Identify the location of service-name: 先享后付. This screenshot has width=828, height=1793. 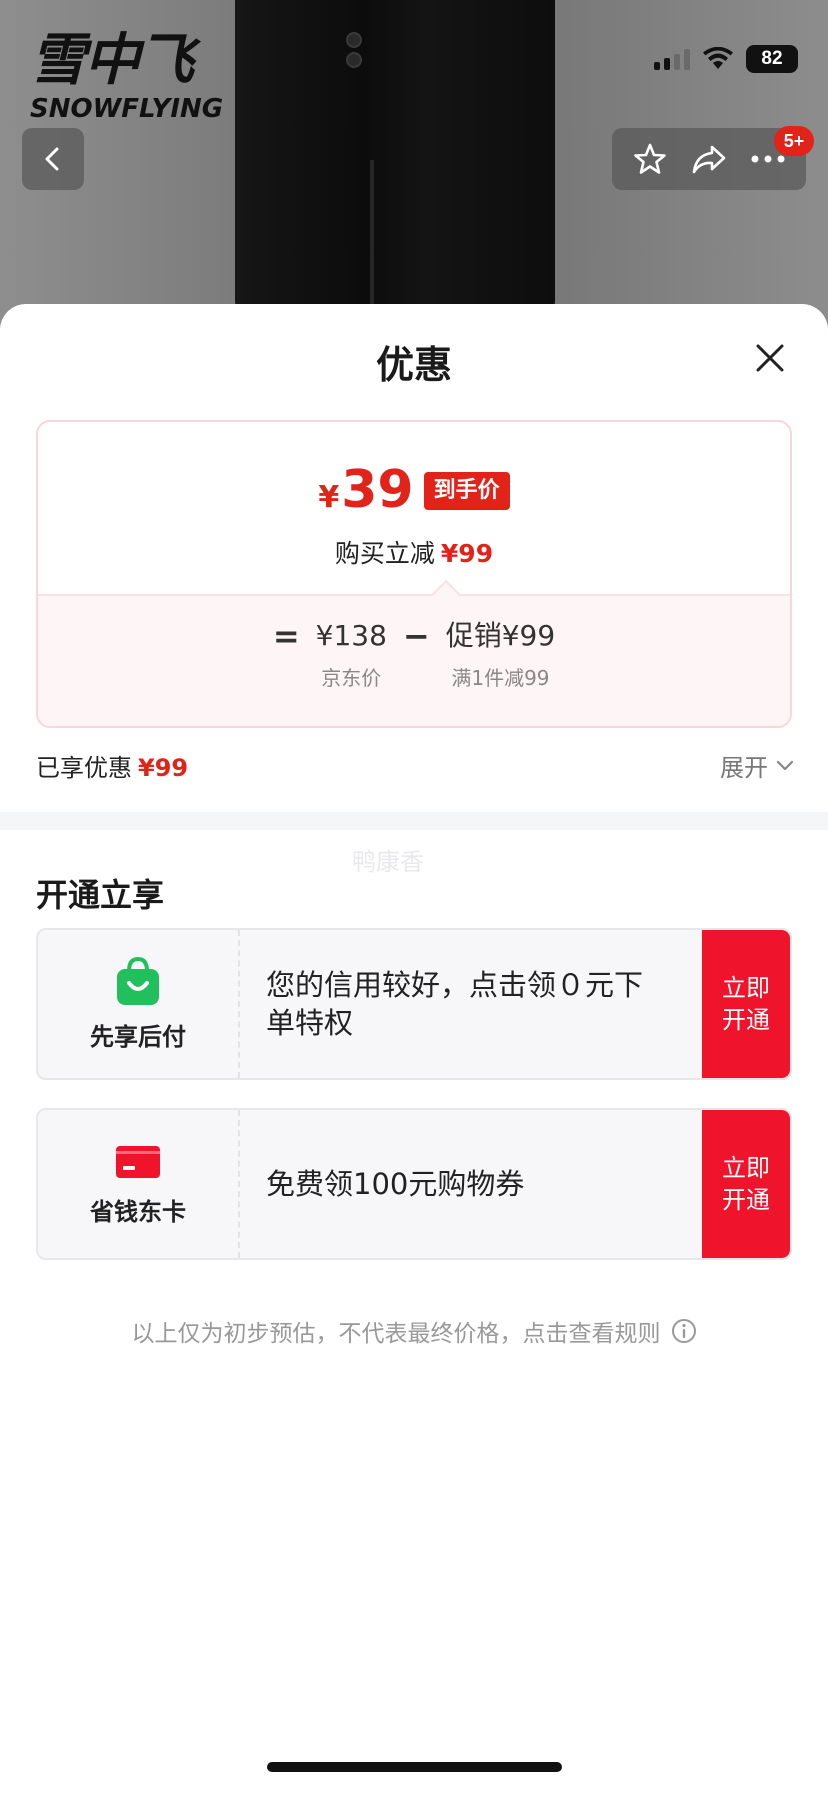
(138, 1036).